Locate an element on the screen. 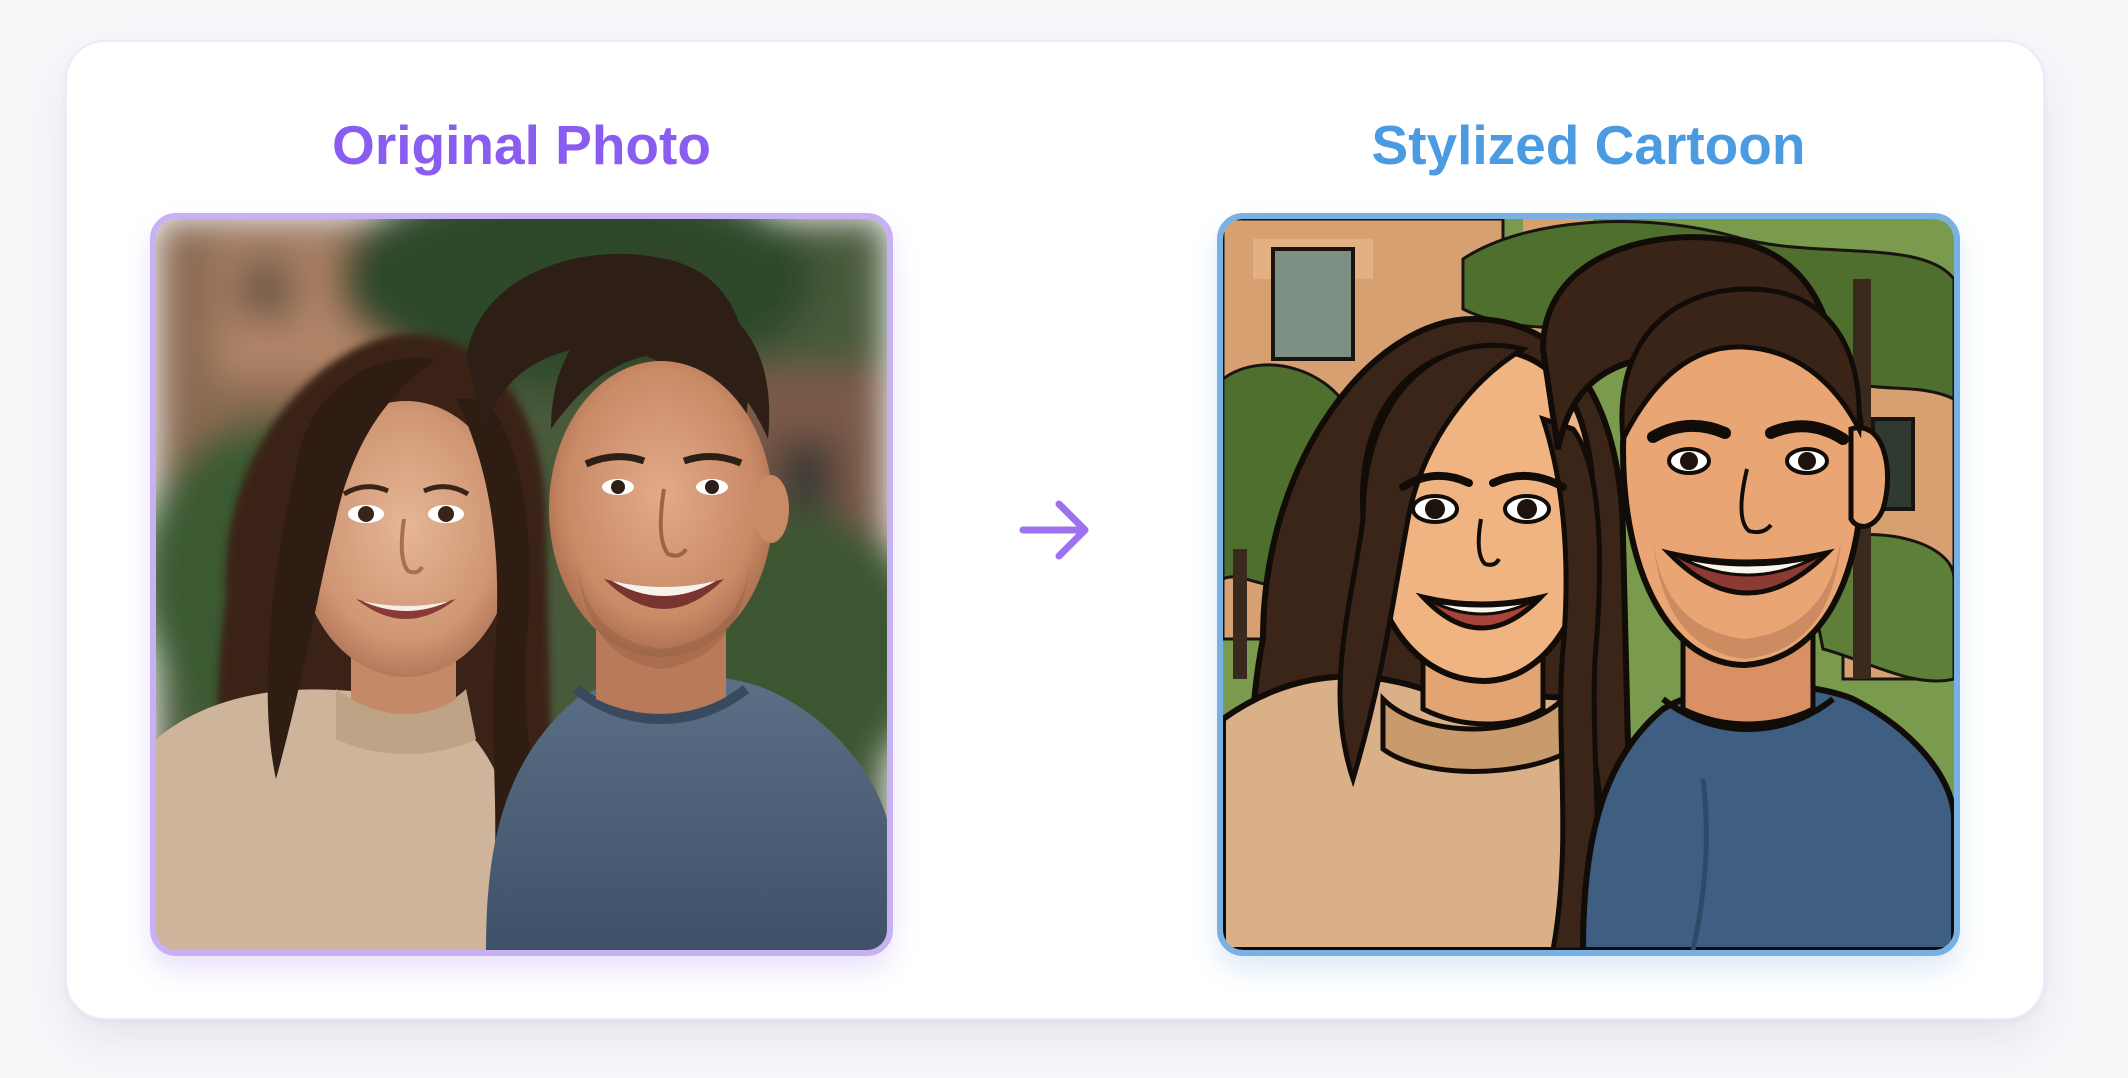 The width and height of the screenshot is (2128, 1078). stylized-cartoon-title: Stylized Cartoon is located at coordinates (1588, 145).